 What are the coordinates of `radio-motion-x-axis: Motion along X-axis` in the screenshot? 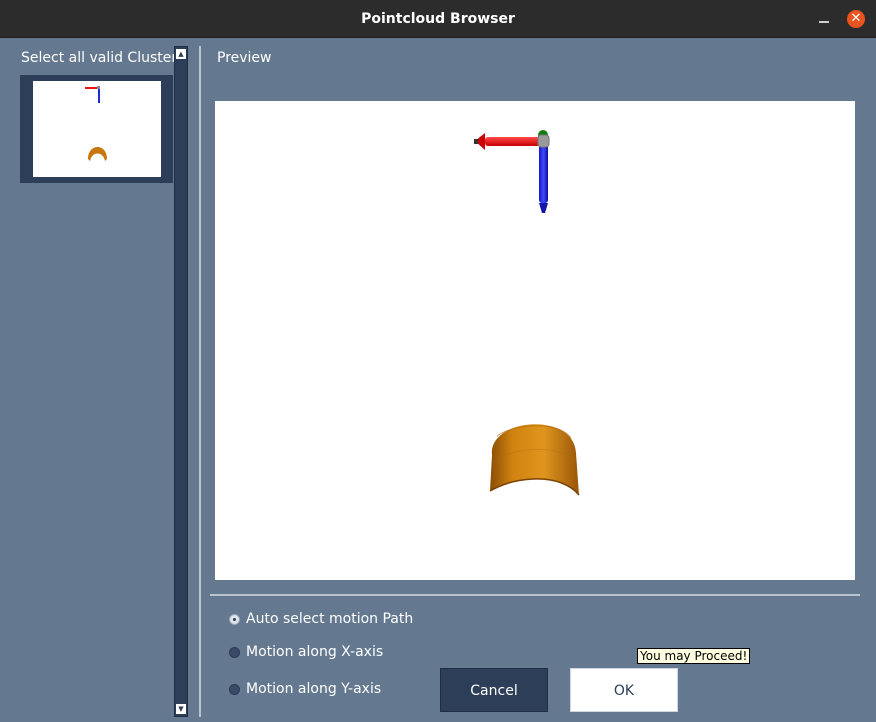 It's located at (306, 653).